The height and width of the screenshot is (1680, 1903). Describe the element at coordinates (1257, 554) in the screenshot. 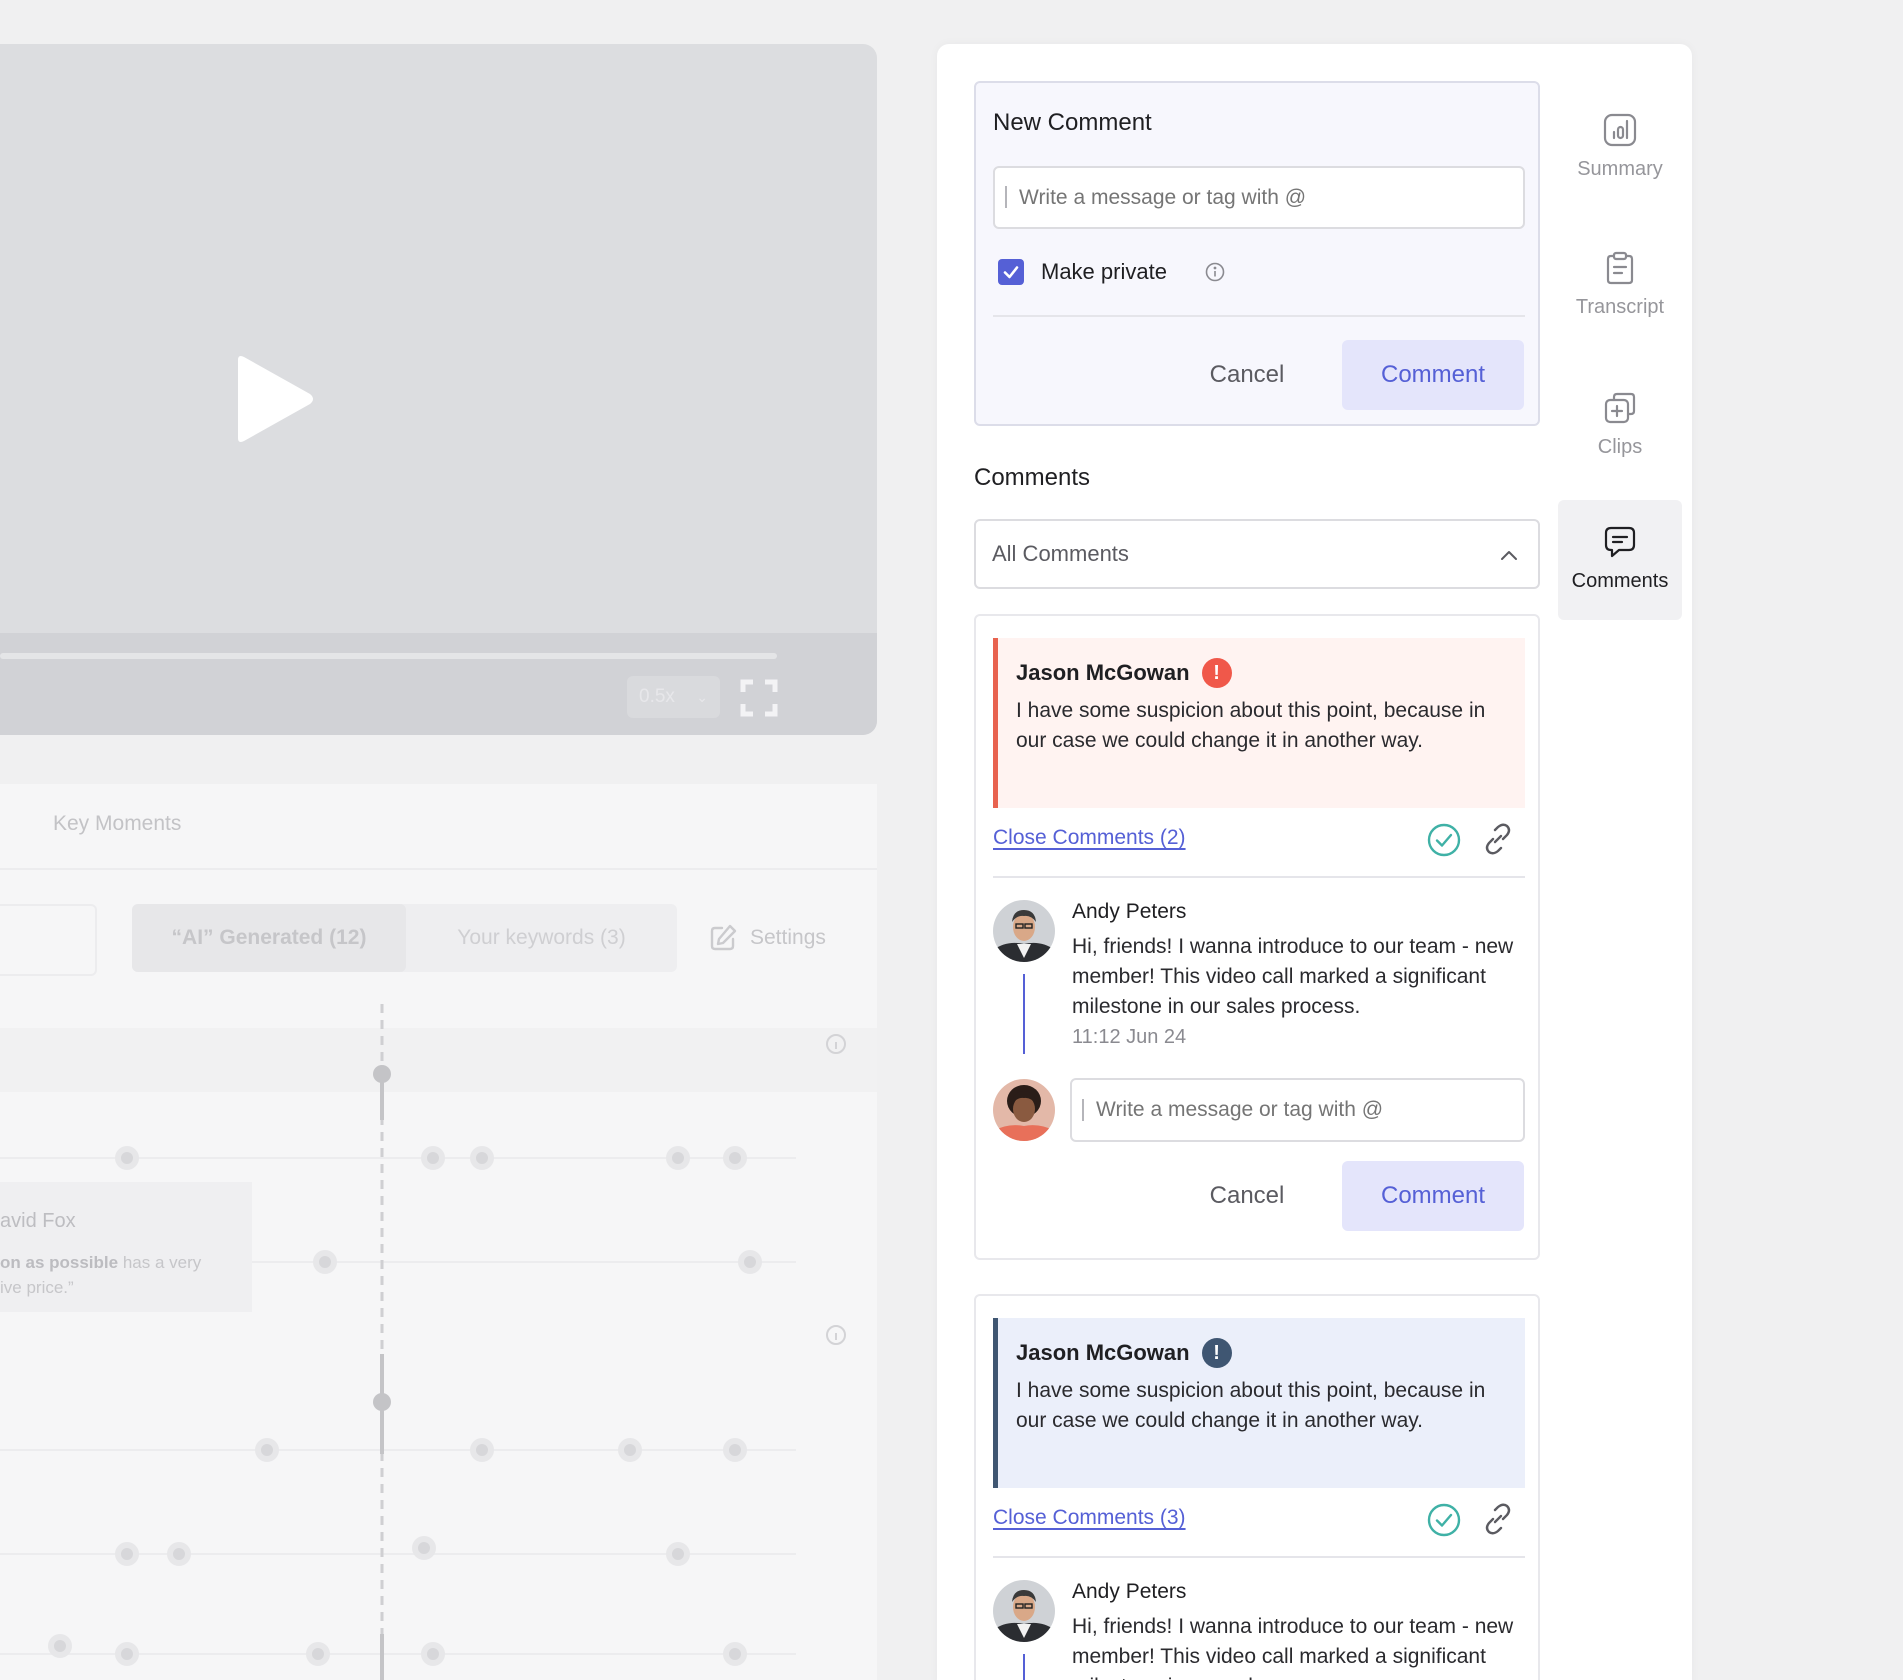

I see `comments-filter-select: All Comments` at that location.